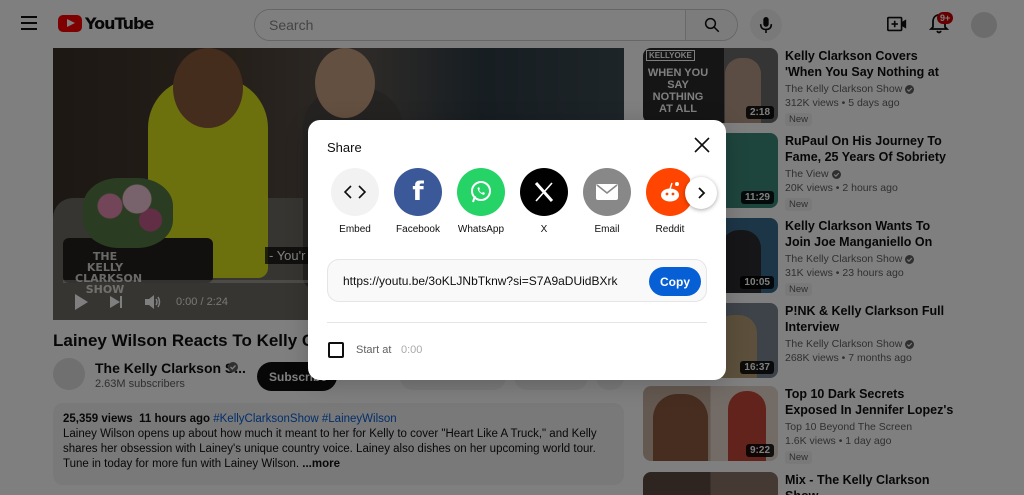 The width and height of the screenshot is (1024, 495). What do you see at coordinates (607, 192) in the screenshot?
I see `email-icon` at bounding box center [607, 192].